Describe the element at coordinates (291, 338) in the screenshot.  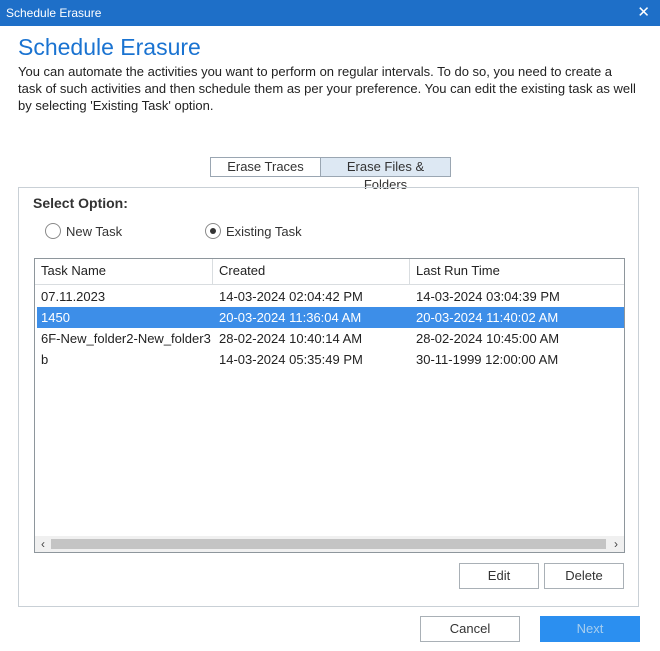
I see `cell-created: 28-02-2024 10:40:14 AM` at that location.